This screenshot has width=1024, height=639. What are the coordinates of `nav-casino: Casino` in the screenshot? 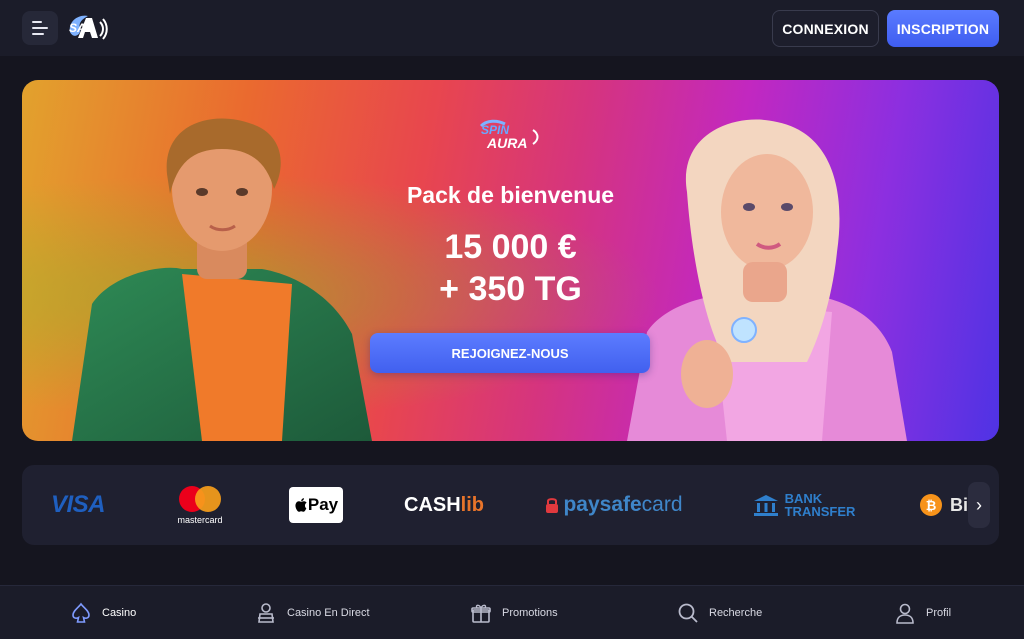 It's located at (103, 612).